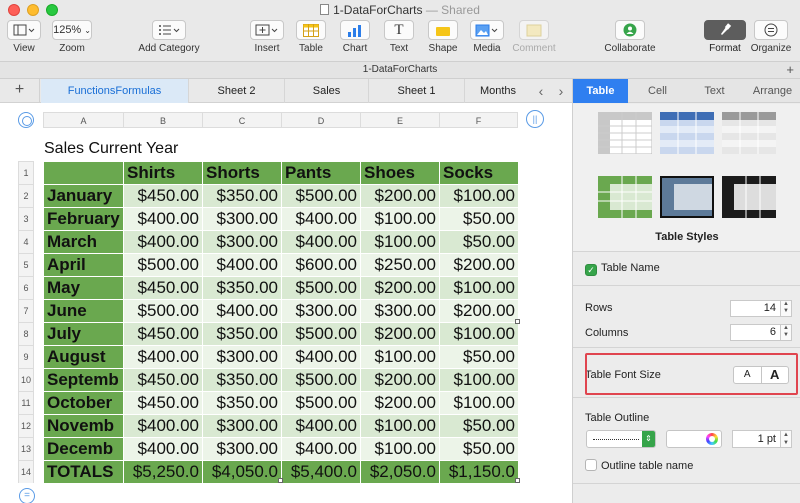 The width and height of the screenshot is (800, 503). Describe the element at coordinates (311, 37) in the screenshot. I see `table-button: Table` at that location.